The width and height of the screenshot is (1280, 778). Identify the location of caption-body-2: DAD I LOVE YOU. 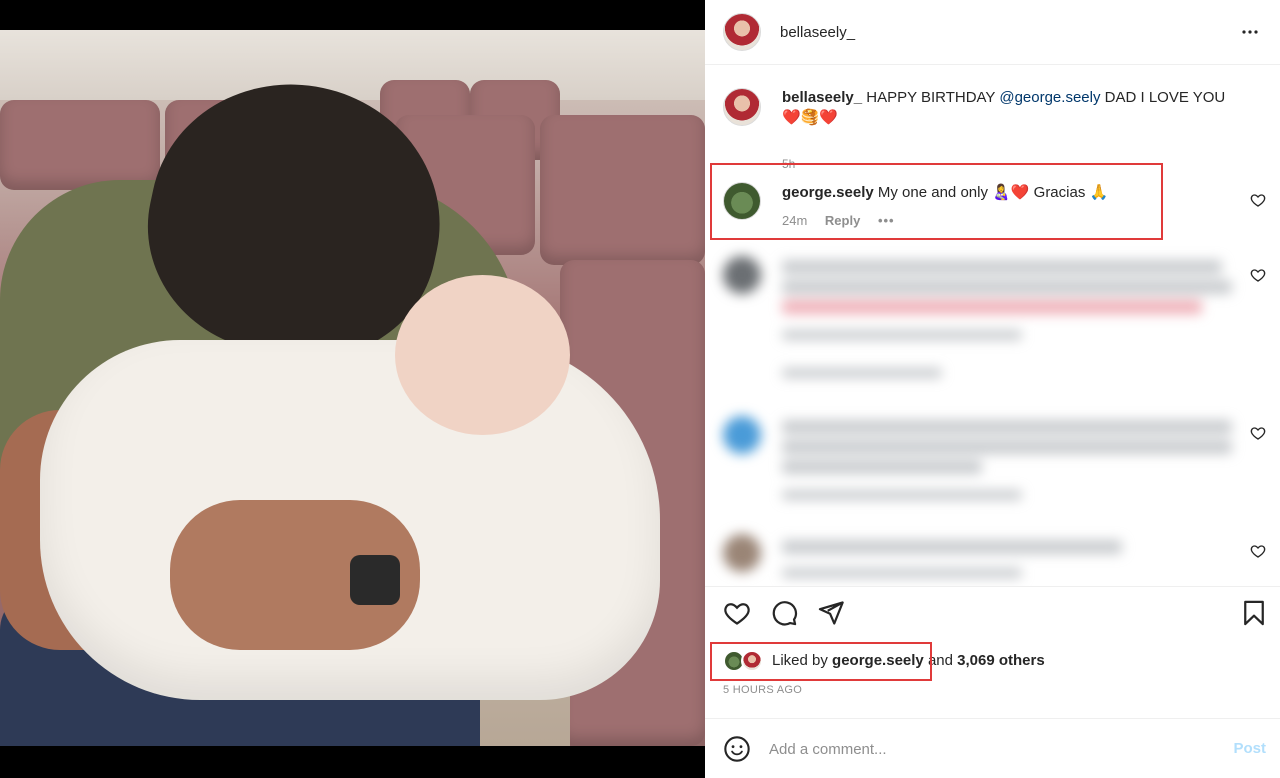
(1165, 97).